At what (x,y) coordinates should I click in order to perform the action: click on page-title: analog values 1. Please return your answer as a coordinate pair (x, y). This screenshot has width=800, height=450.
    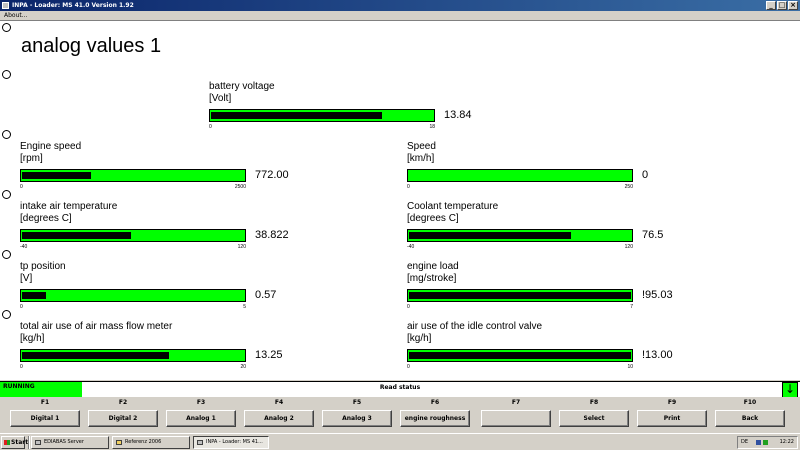
    Looking at the image, I should click on (91, 46).